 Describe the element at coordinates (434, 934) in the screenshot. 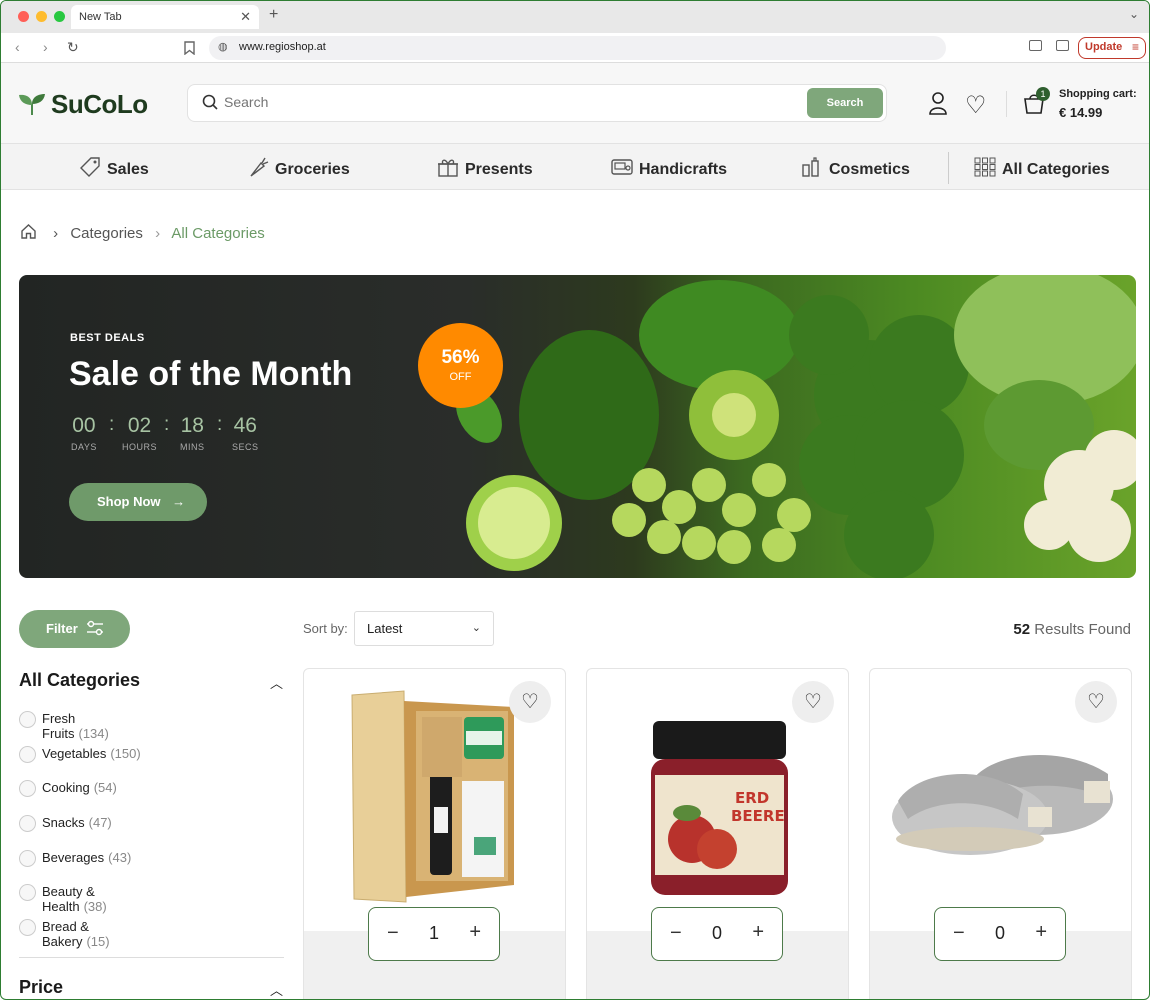

I see `quantity-stepper: − 1 +` at that location.